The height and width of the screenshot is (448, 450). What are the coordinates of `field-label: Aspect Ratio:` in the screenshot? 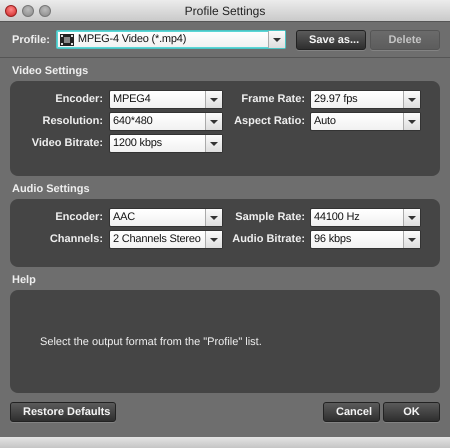 It's located at (269, 121).